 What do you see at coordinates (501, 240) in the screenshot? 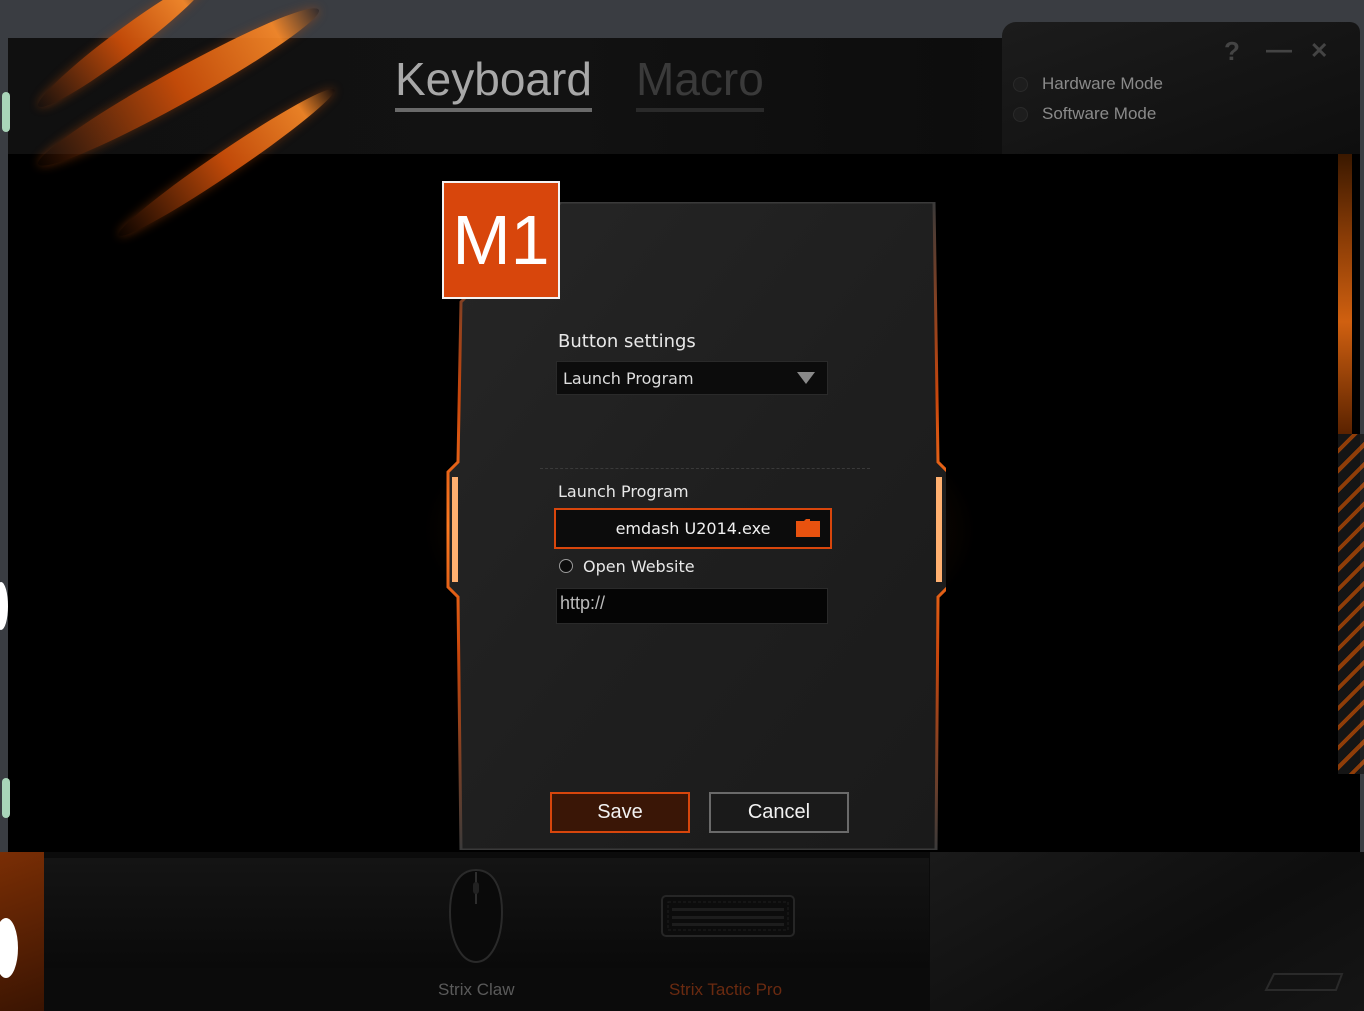
I see `key-badge: M1` at bounding box center [501, 240].